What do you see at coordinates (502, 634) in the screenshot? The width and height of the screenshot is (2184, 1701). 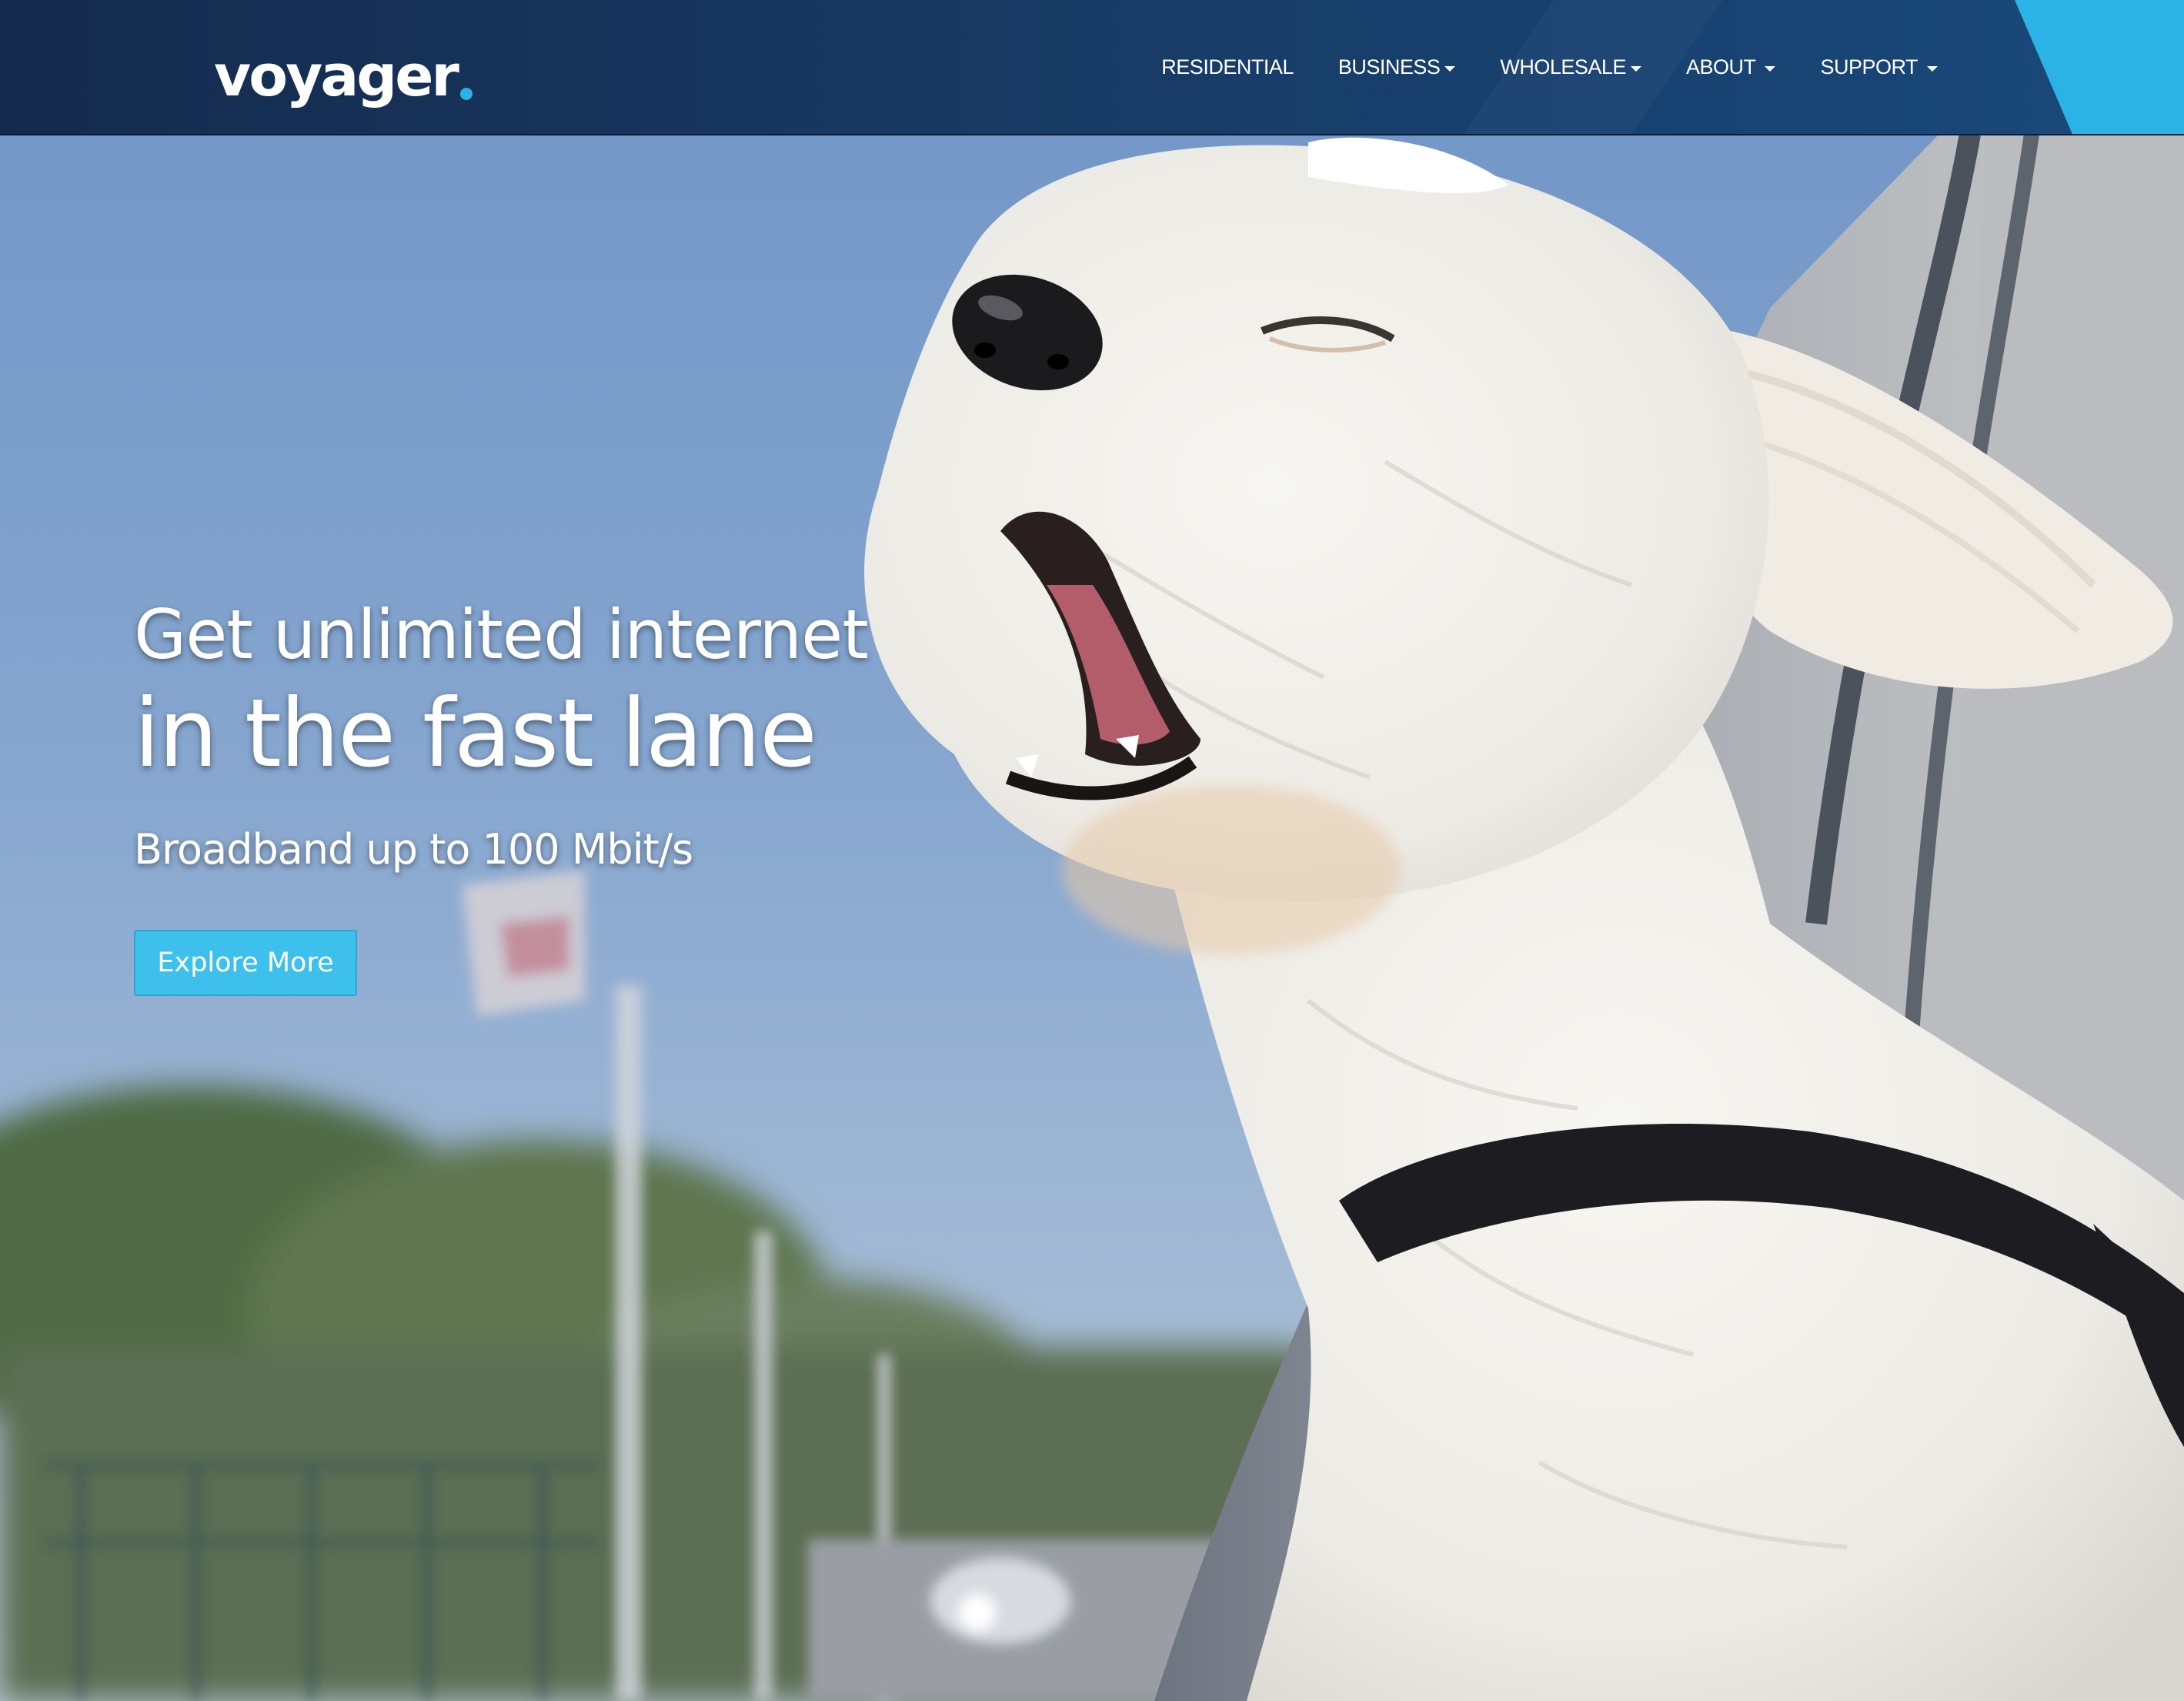 I see `hero-headline-line-1: Get unlimited internet` at bounding box center [502, 634].